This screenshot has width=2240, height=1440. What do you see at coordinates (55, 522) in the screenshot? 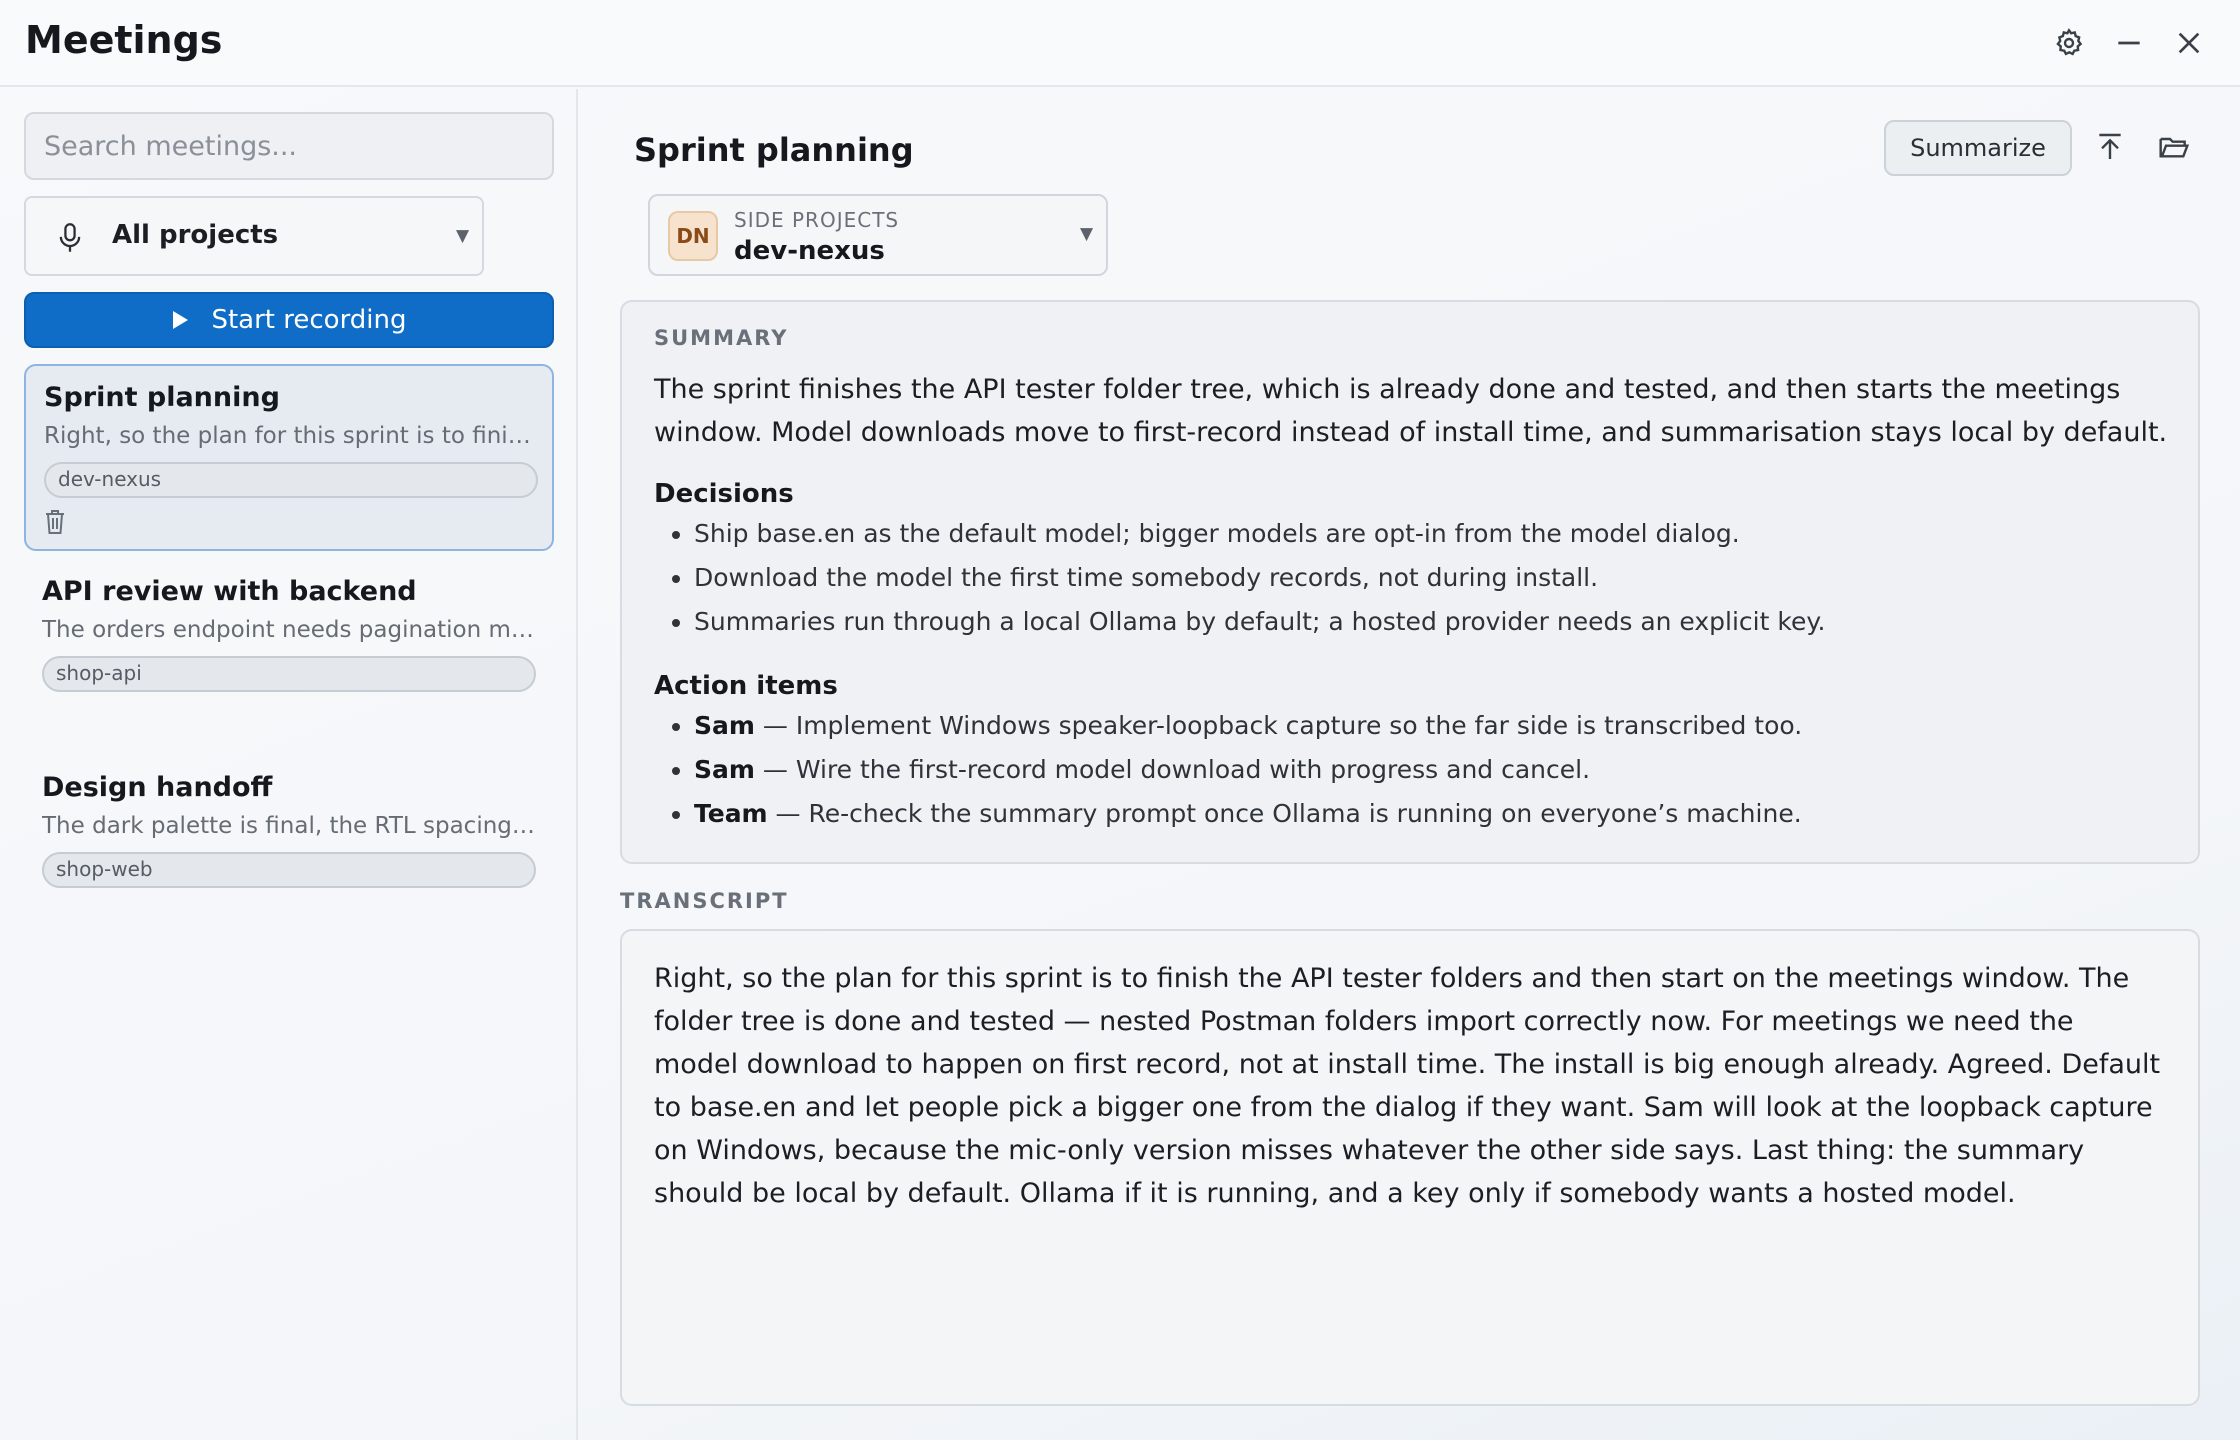
I see `trash-icon` at bounding box center [55, 522].